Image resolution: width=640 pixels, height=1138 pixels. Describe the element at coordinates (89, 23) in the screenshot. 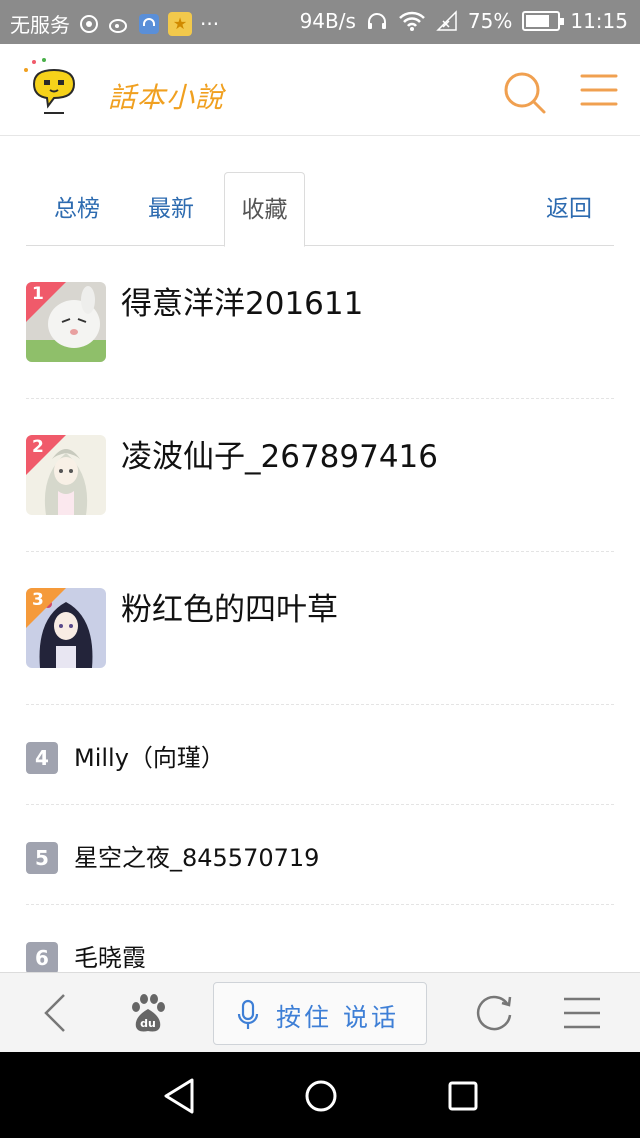

I see `notification-icon` at that location.